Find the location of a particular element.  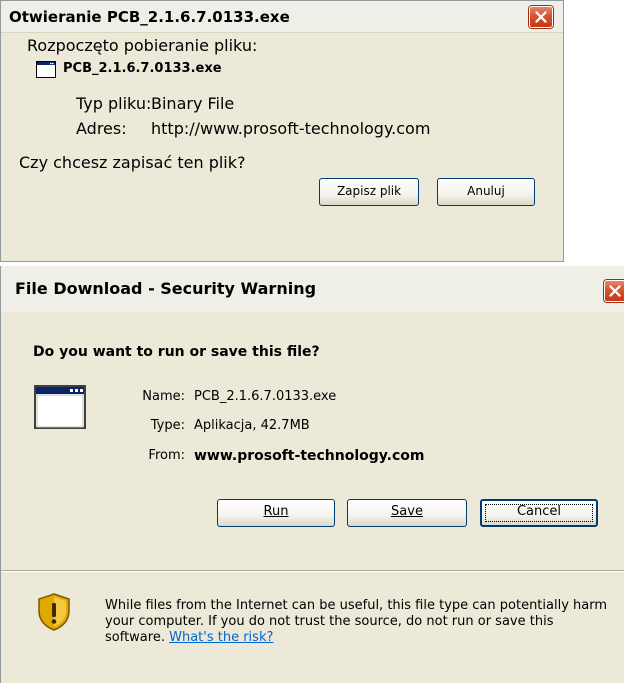

name-label: Name: is located at coordinates (163, 396).